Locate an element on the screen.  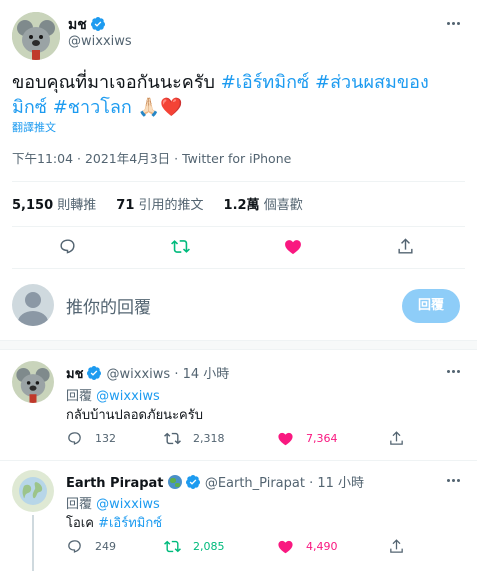
earth-avatar-icon is located at coordinates (33, 491).